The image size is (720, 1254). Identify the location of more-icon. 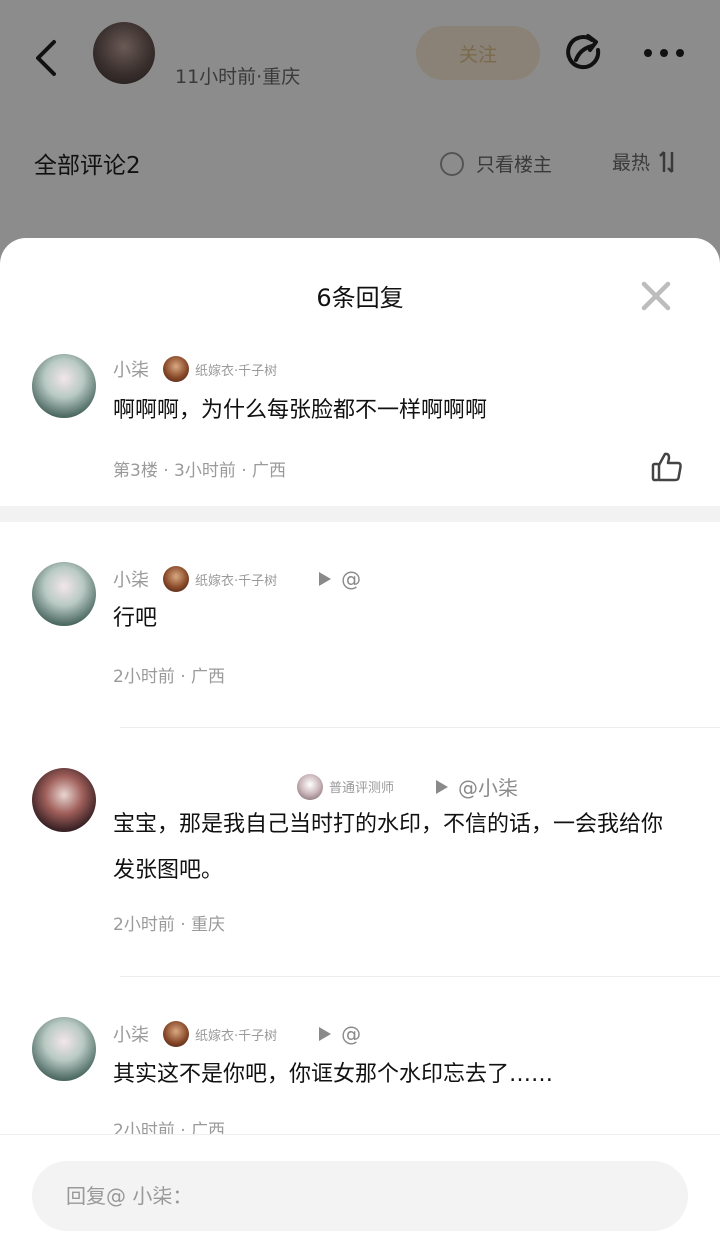
(664, 53).